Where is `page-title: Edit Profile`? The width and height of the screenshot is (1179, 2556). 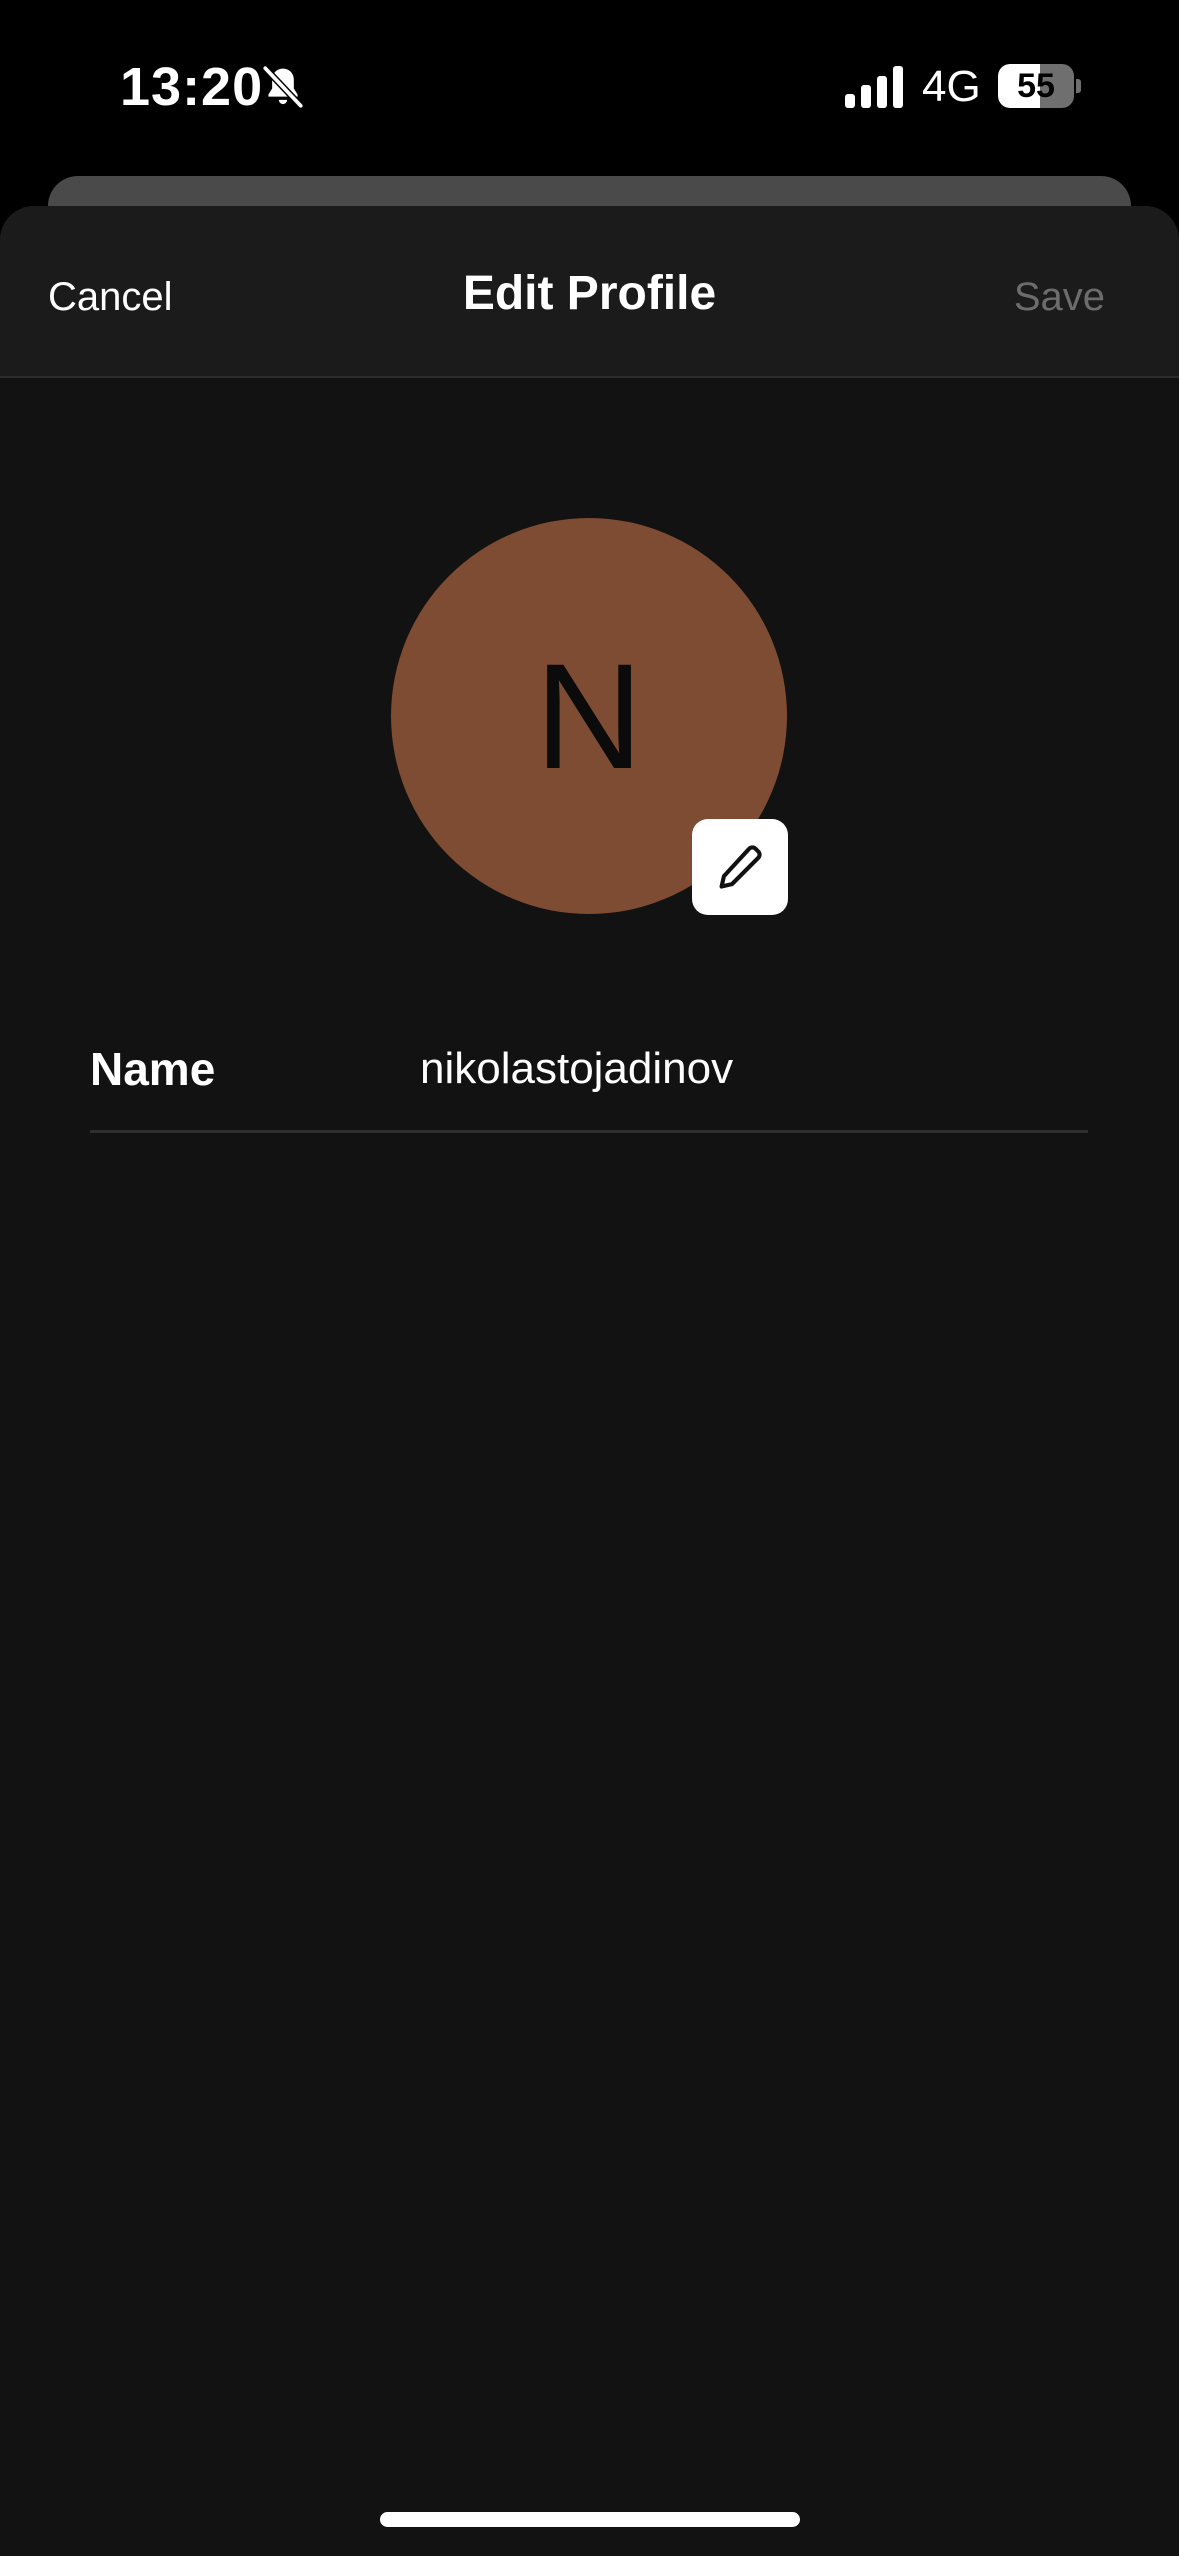 page-title: Edit Profile is located at coordinates (589, 293).